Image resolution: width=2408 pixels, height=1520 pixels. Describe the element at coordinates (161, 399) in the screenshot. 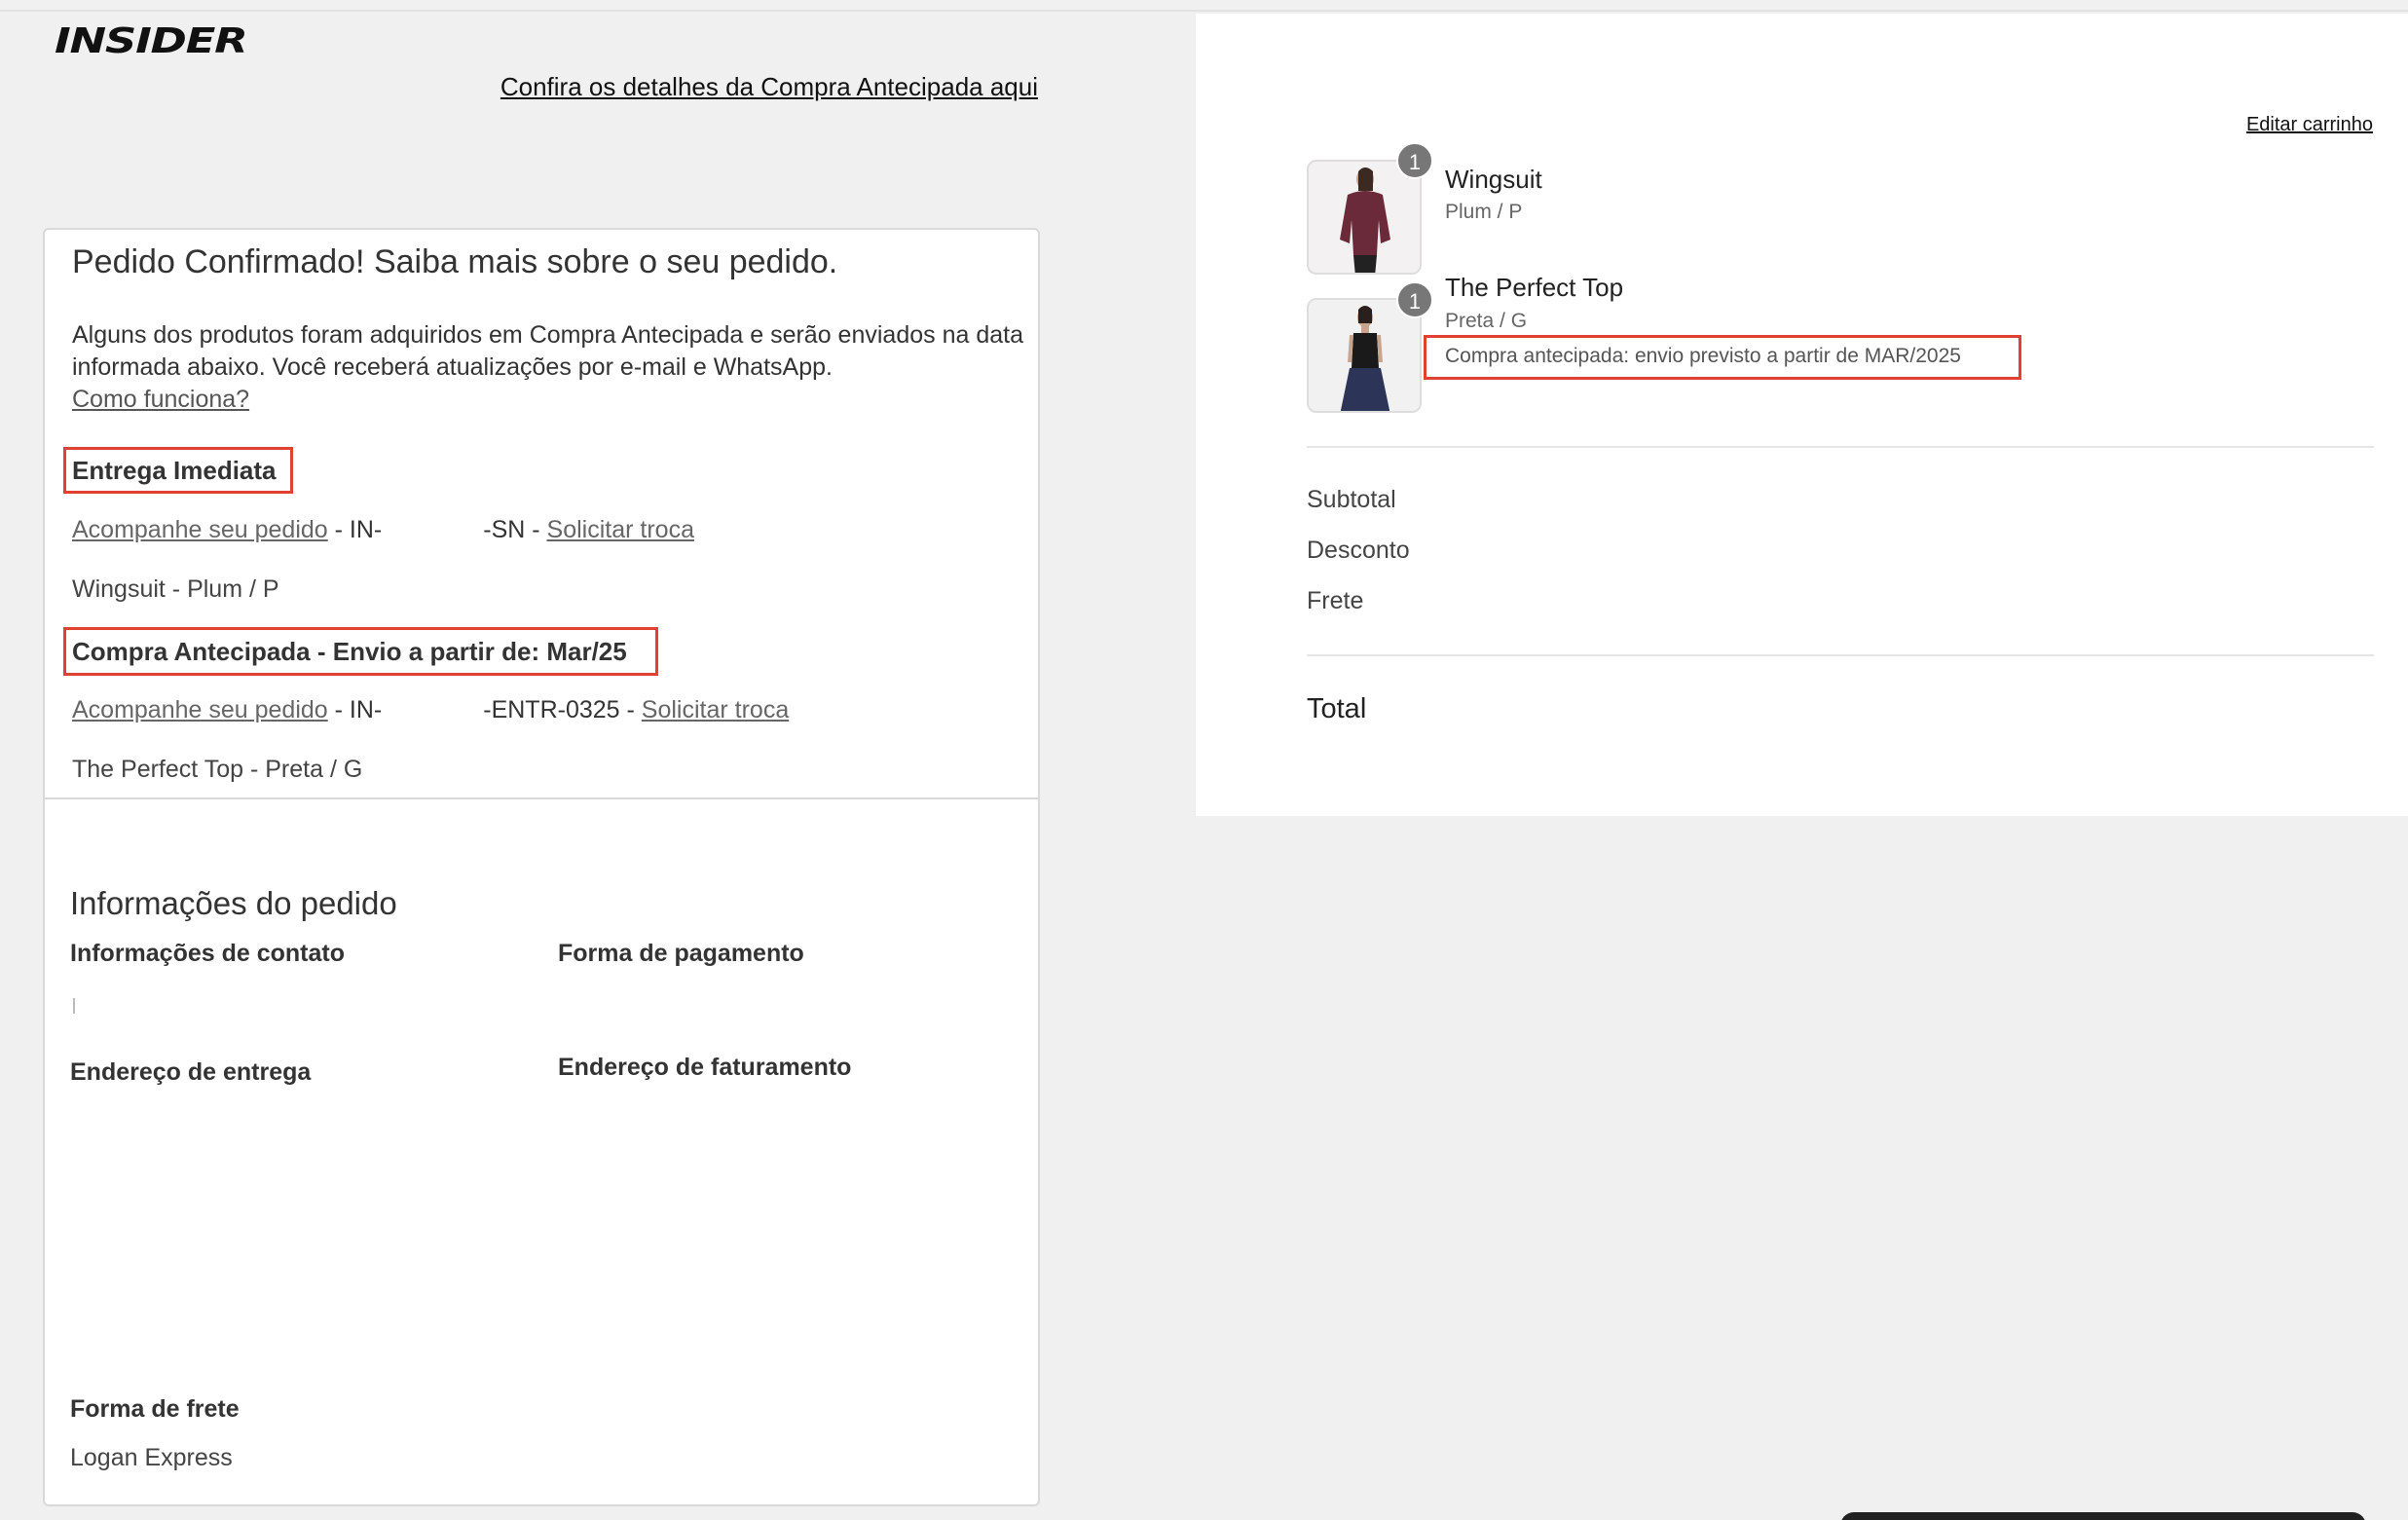

I see `how-it-works-link: Como funciona?` at that location.